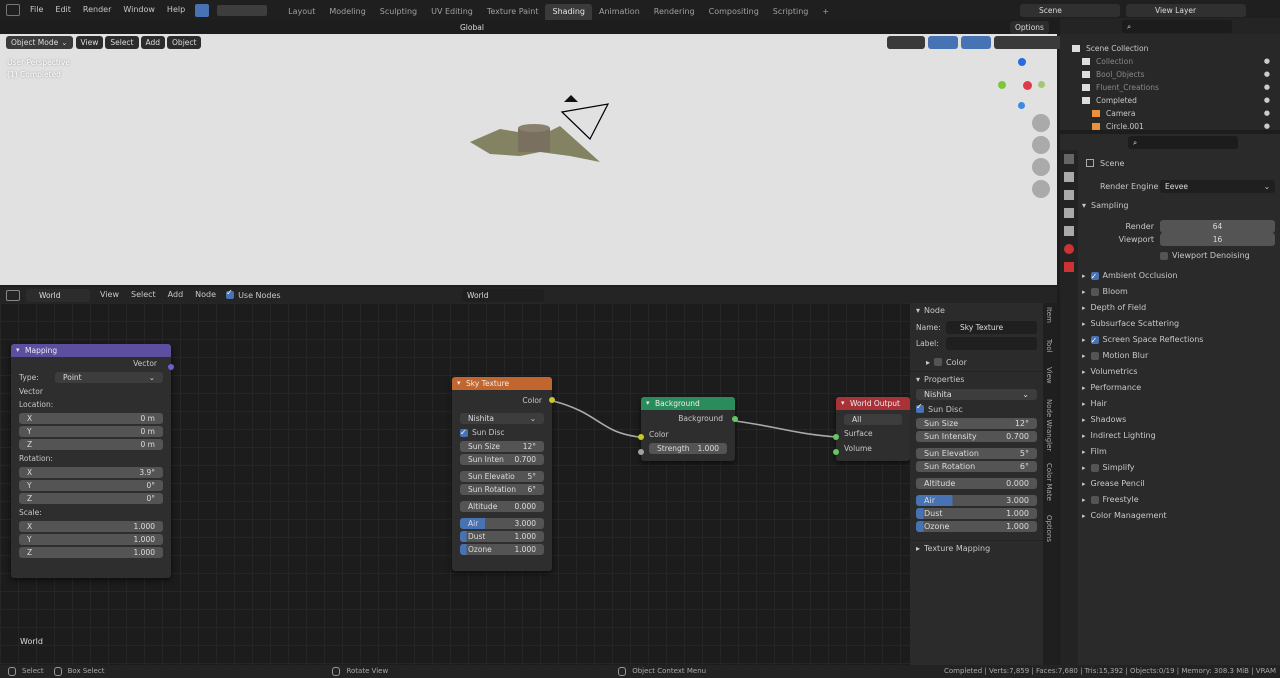  What do you see at coordinates (1179, 404) in the screenshot?
I see `panel-hair: ▸ Hair` at bounding box center [1179, 404].